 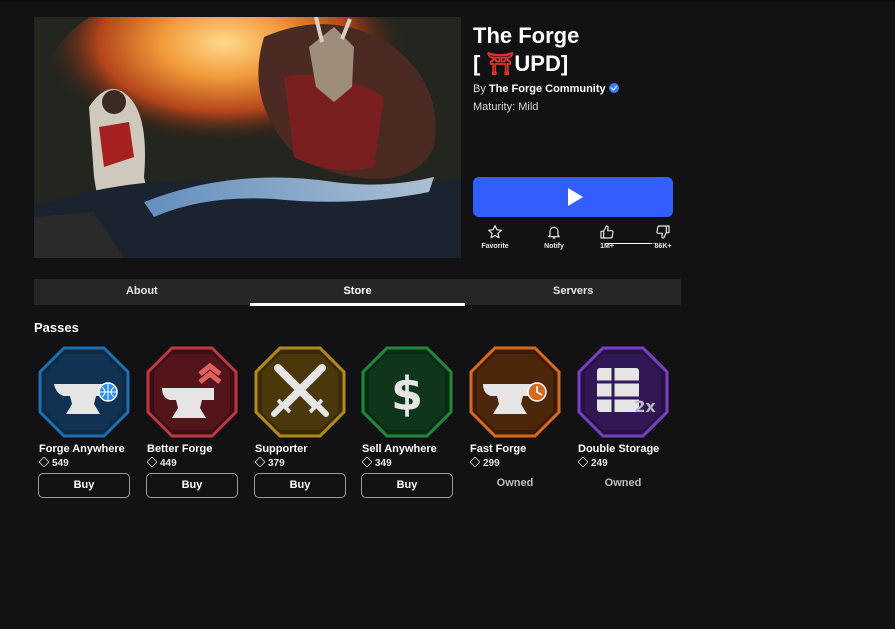 I want to click on pass-card: Fast Forge 299 Owned, so click(x=515, y=416).